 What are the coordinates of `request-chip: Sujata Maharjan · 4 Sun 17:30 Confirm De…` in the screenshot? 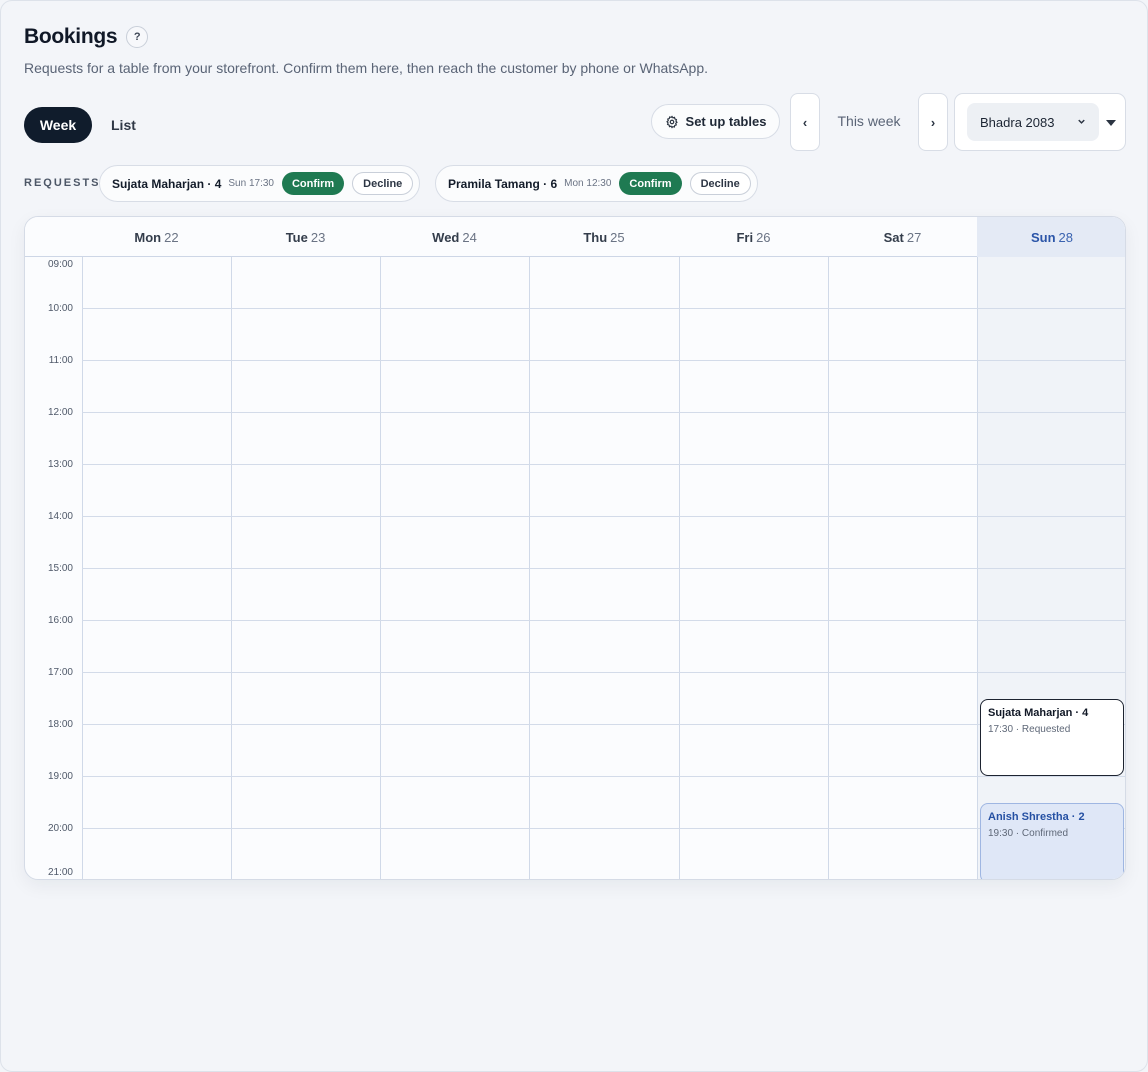 It's located at (260, 183).